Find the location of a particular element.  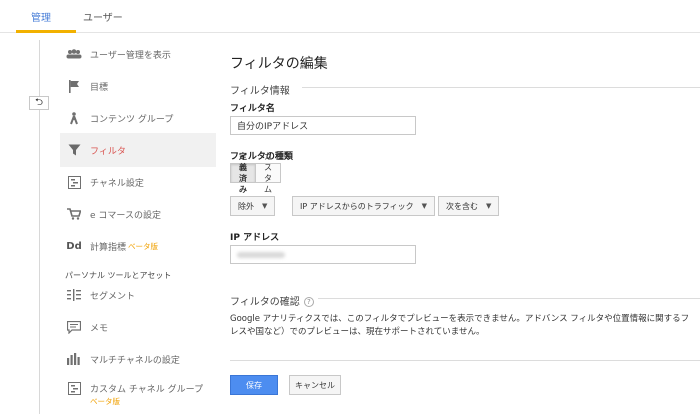

filter-icon is located at coordinates (74, 150).